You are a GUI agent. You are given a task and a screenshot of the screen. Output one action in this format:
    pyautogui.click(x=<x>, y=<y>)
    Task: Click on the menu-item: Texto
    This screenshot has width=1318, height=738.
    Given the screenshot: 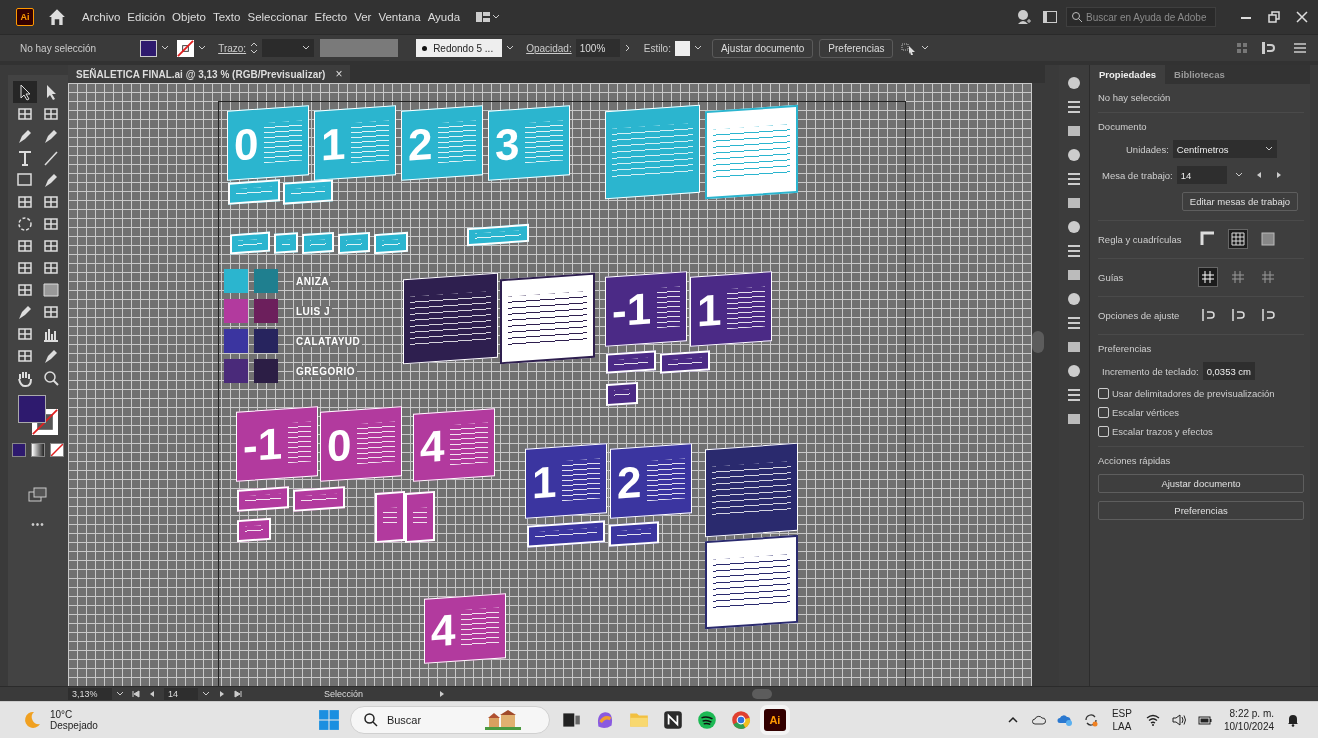 What is the action you would take?
    pyautogui.click(x=226, y=17)
    